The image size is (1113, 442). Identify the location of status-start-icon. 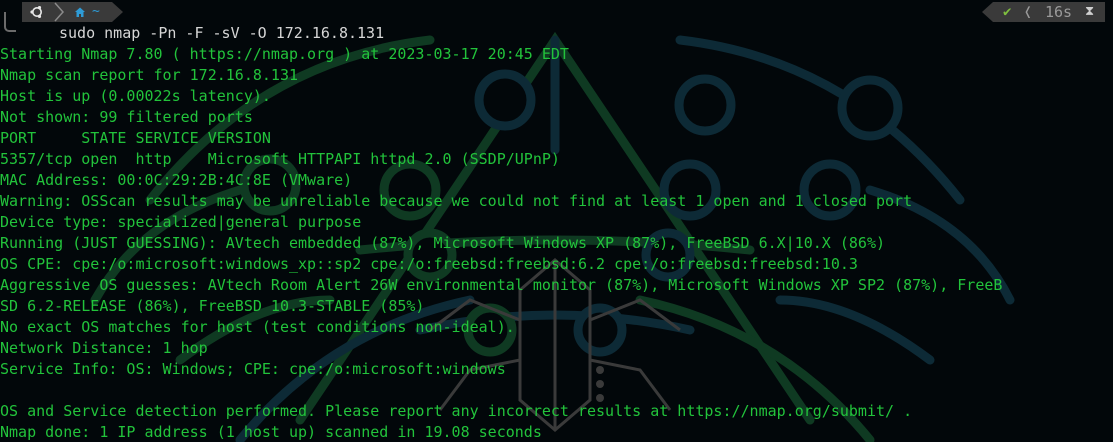
(987, 12).